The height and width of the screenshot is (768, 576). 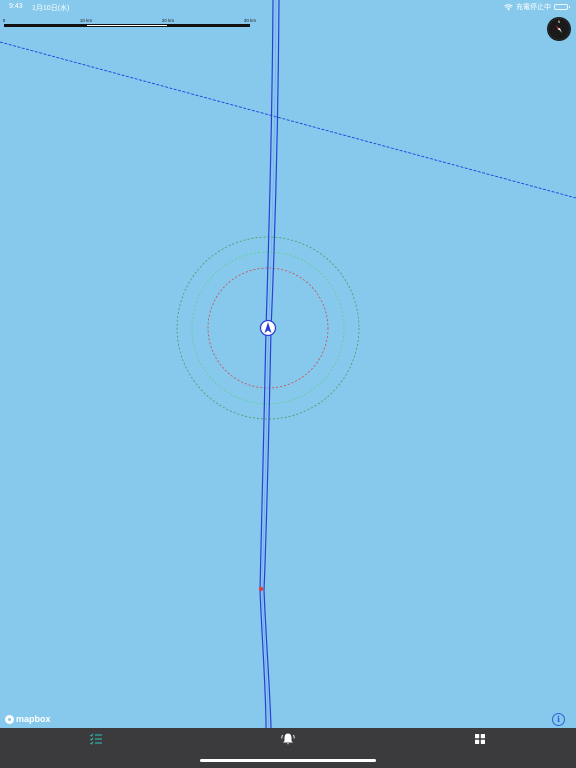 I want to click on tab-grid, so click(x=480, y=739).